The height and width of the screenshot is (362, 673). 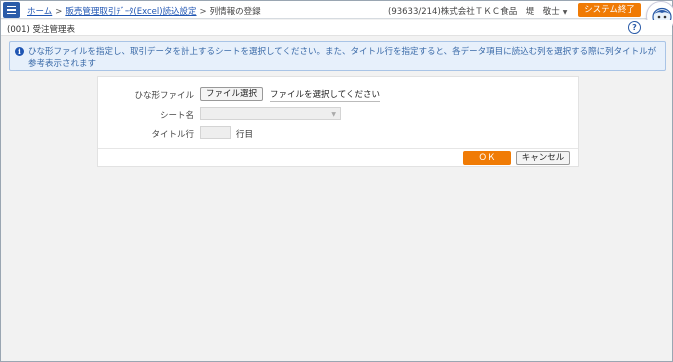 I want to click on file-select-button: ファイル選択, so click(x=231, y=94).